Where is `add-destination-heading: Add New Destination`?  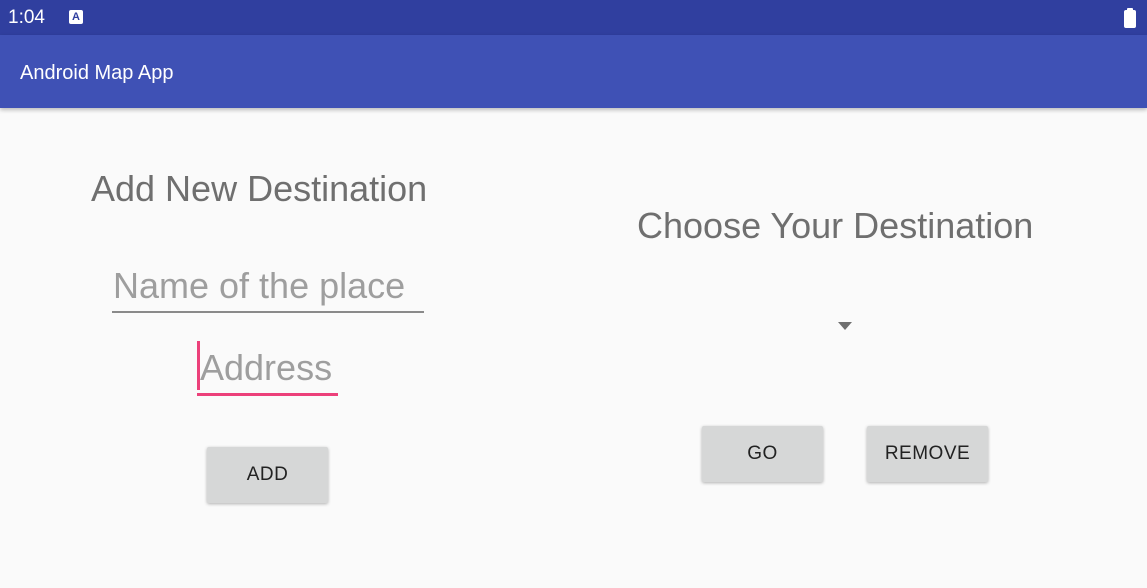 add-destination-heading: Add New Destination is located at coordinates (259, 188).